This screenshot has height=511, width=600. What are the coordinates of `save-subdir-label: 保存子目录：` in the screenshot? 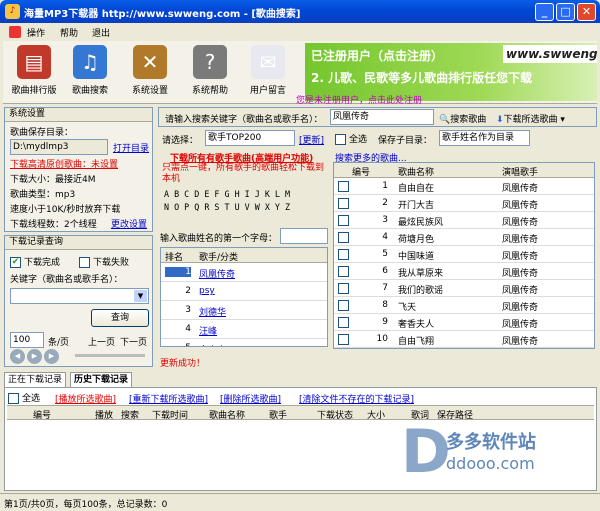 It's located at (405, 141).